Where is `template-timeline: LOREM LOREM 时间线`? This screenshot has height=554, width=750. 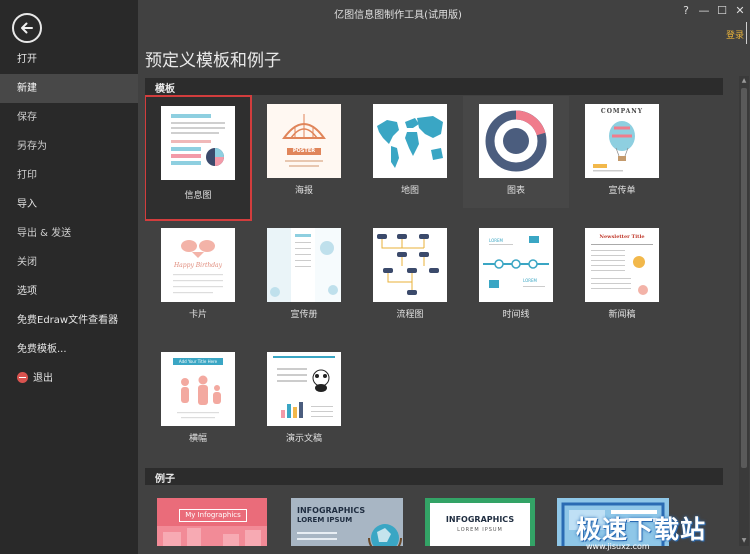
template-timeline: LOREM LOREM 时间线 is located at coordinates (516, 276).